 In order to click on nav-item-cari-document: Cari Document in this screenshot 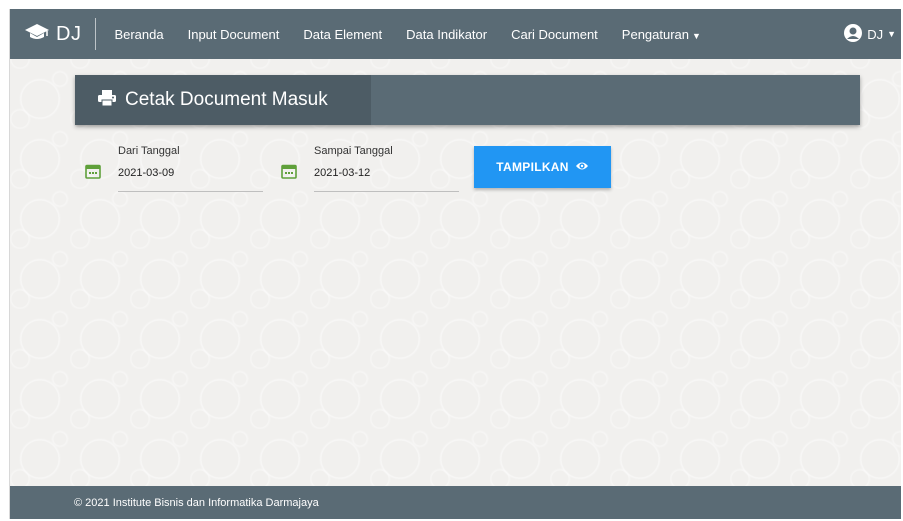, I will do `click(554, 34)`.